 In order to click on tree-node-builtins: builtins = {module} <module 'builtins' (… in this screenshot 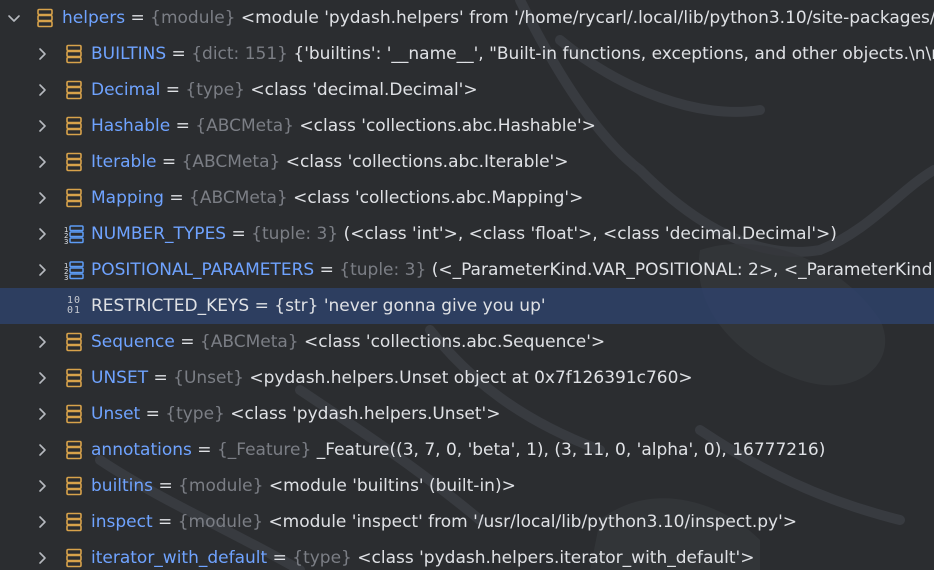, I will do `click(467, 486)`.